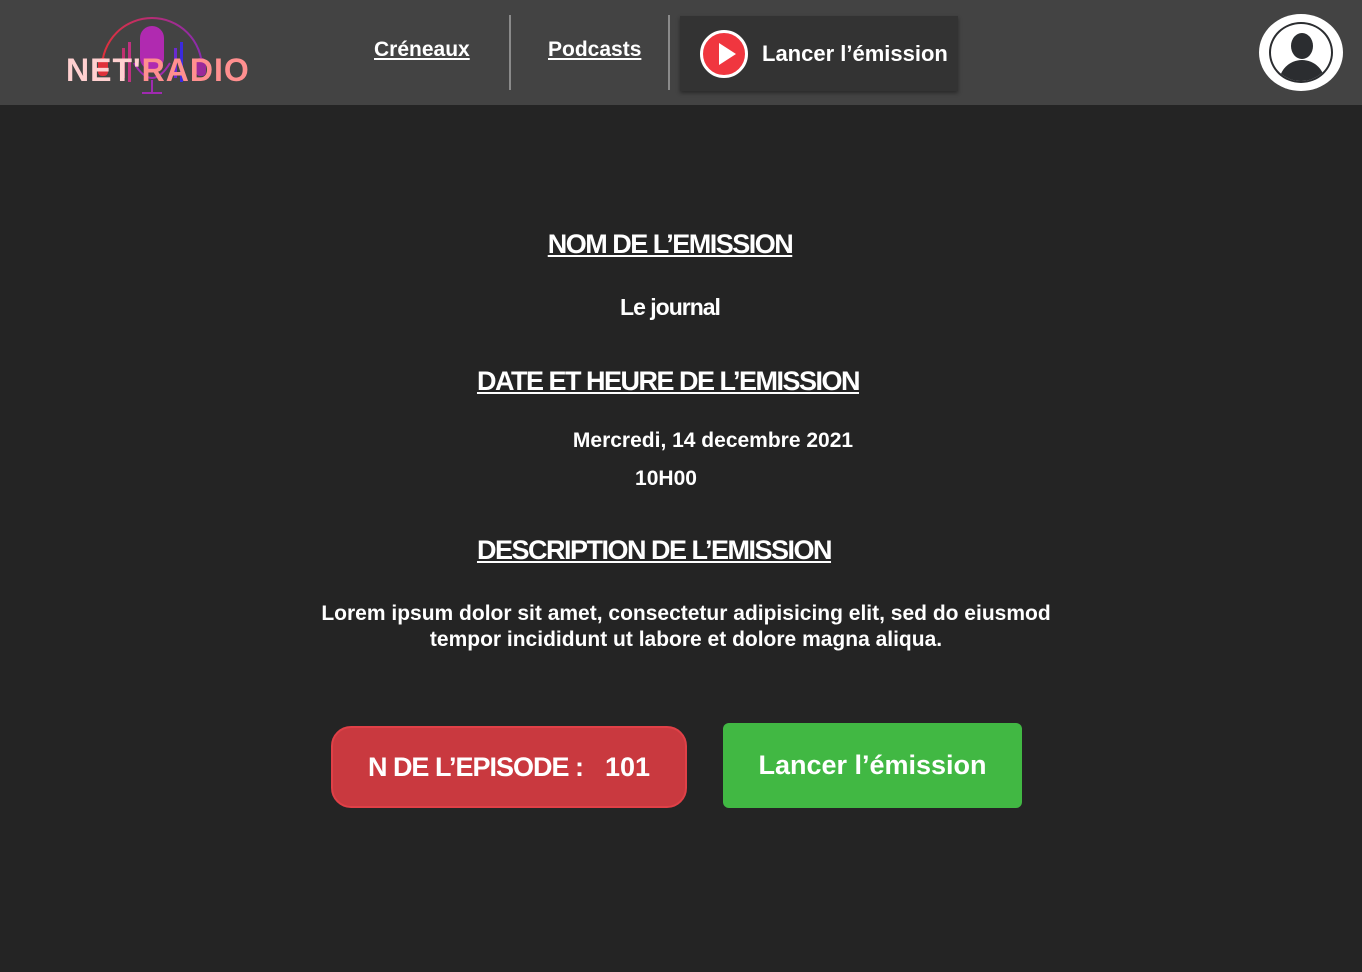 The height and width of the screenshot is (972, 1362). I want to click on episode-label: N DE L’EPISODE :, so click(475, 766).